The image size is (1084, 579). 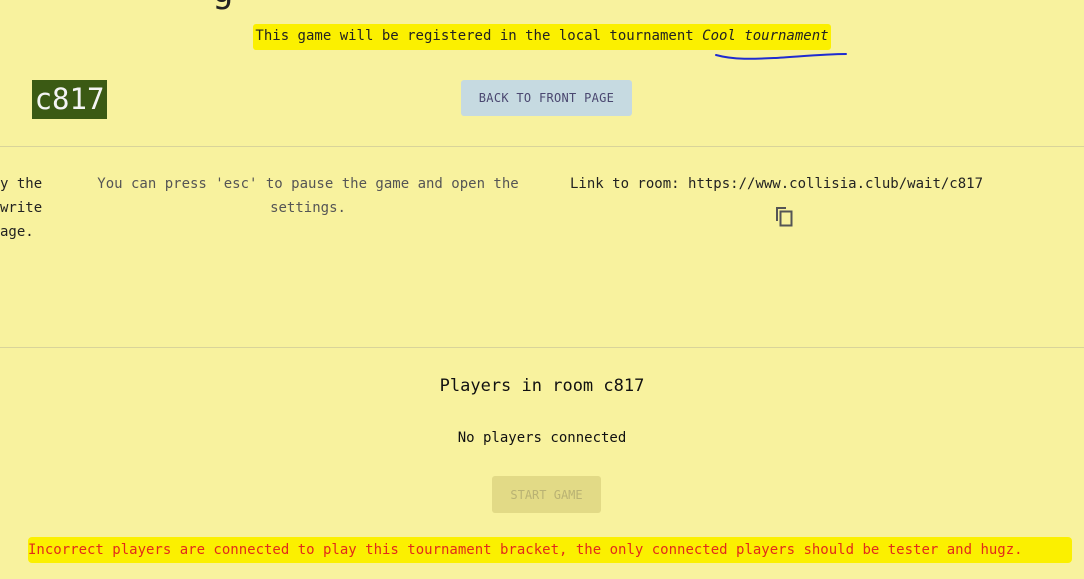 I want to click on info-left-line: age., so click(x=17, y=232).